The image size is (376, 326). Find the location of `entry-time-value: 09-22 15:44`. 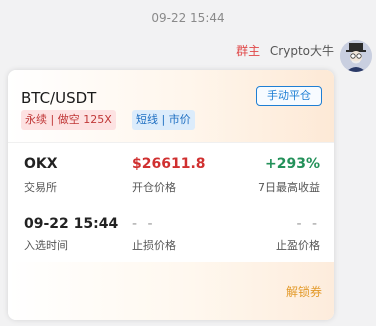

entry-time-value: 09-22 15:44 is located at coordinates (71, 224).